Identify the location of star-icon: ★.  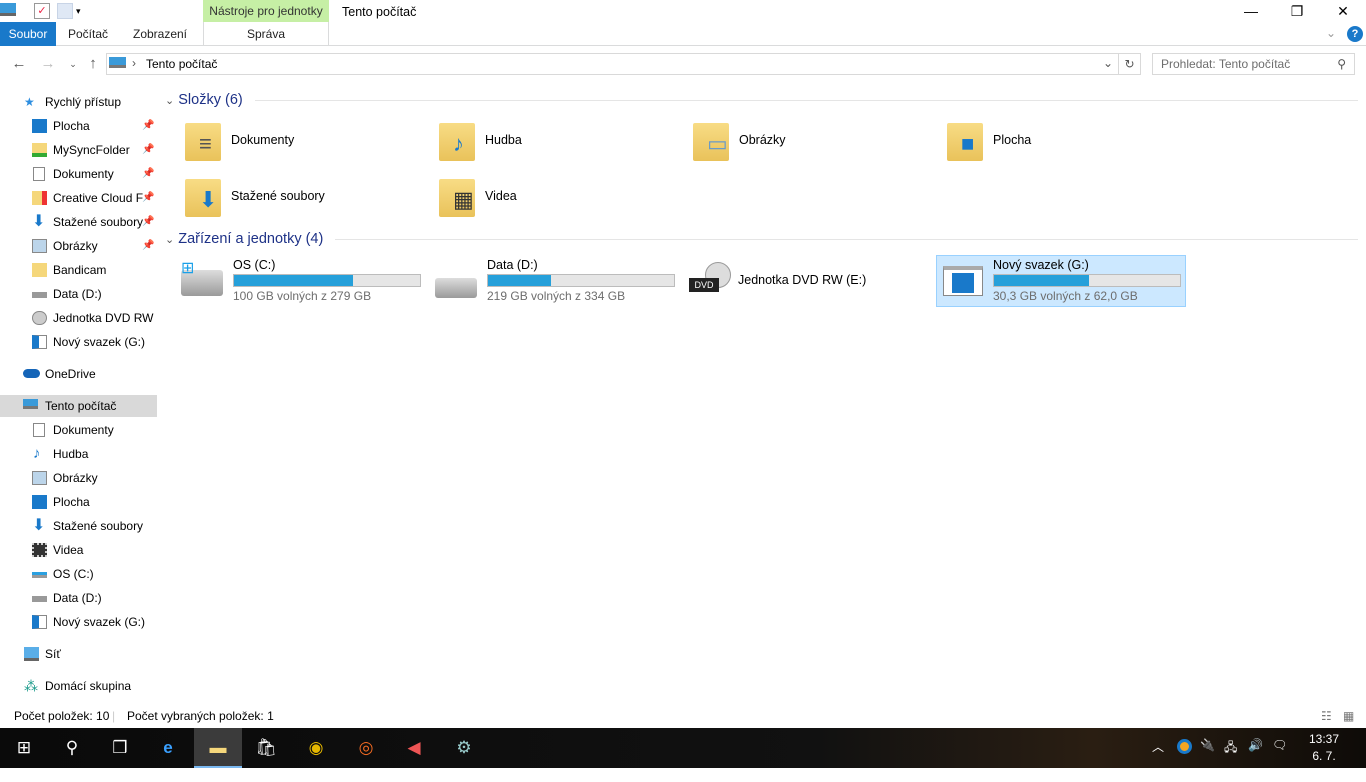
(29, 102).